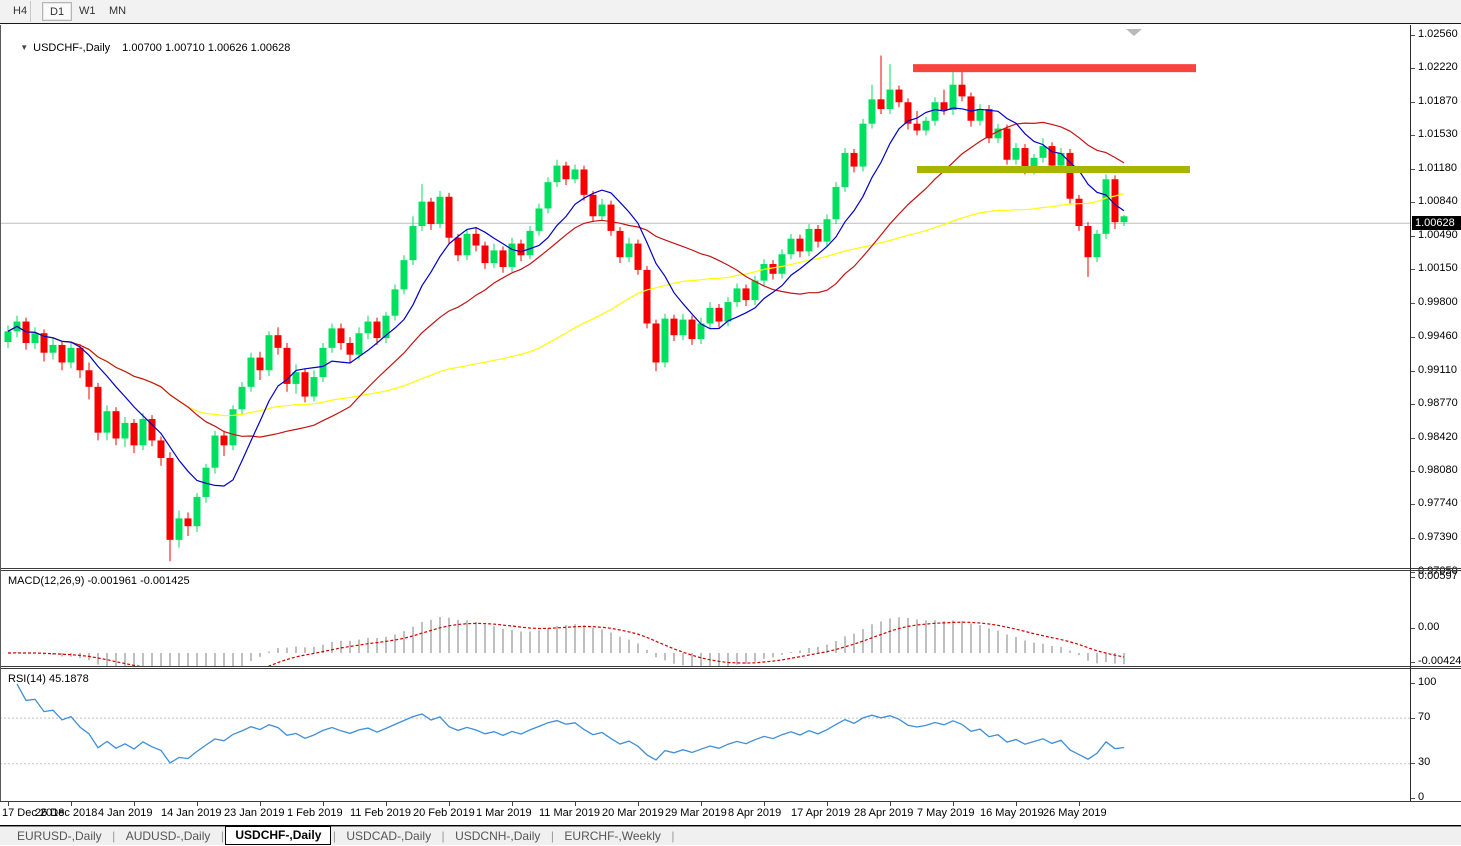 The height and width of the screenshot is (846, 1461). Describe the element at coordinates (497, 837) in the screenshot. I see `chart-tab-usdcnh-daily: USDCNH-,Daily` at that location.